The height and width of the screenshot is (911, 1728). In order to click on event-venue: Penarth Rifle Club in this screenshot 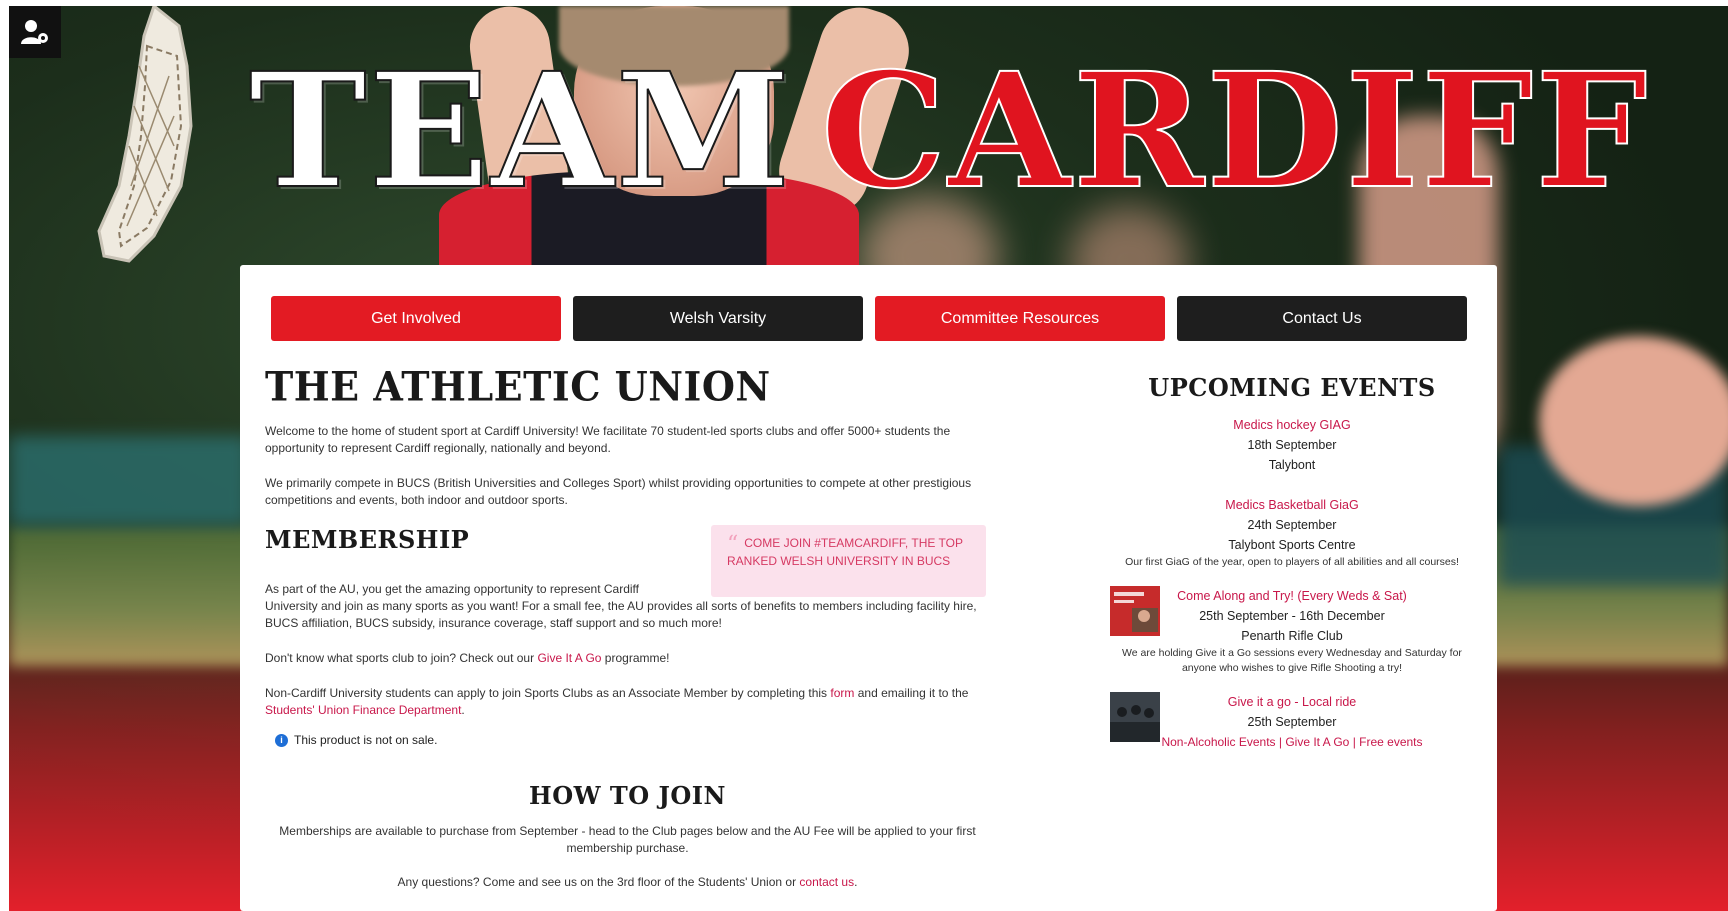, I will do `click(1292, 636)`.